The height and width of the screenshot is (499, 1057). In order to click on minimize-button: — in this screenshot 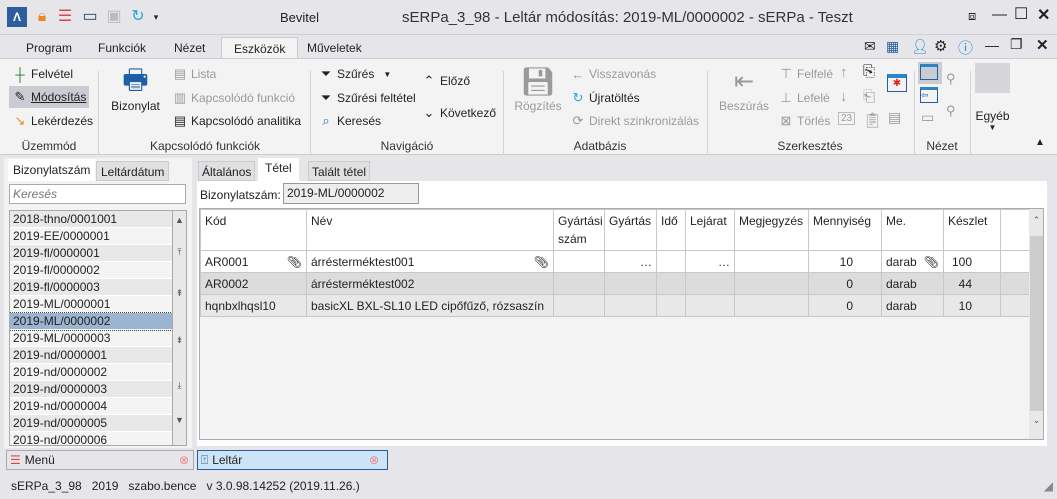, I will do `click(999, 14)`.